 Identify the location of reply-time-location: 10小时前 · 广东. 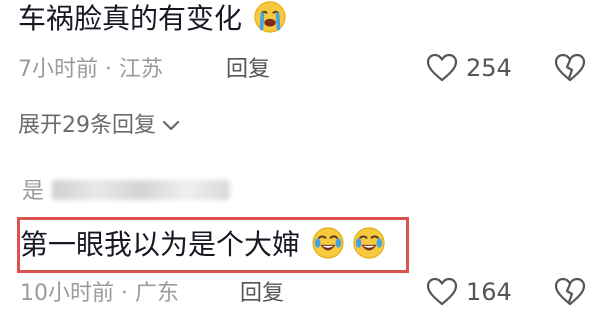
(99, 293).